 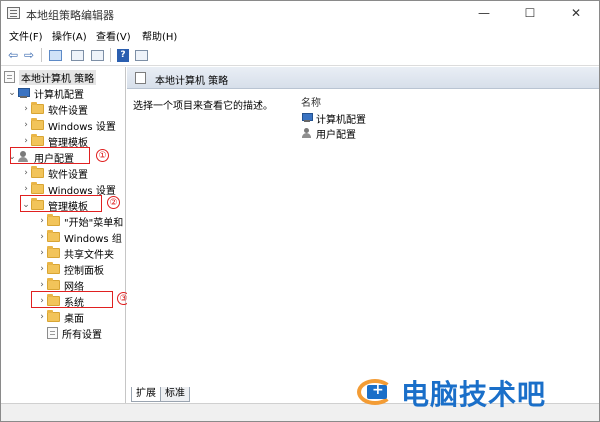 I want to click on tree-item-label: Windows 组, so click(x=93, y=239).